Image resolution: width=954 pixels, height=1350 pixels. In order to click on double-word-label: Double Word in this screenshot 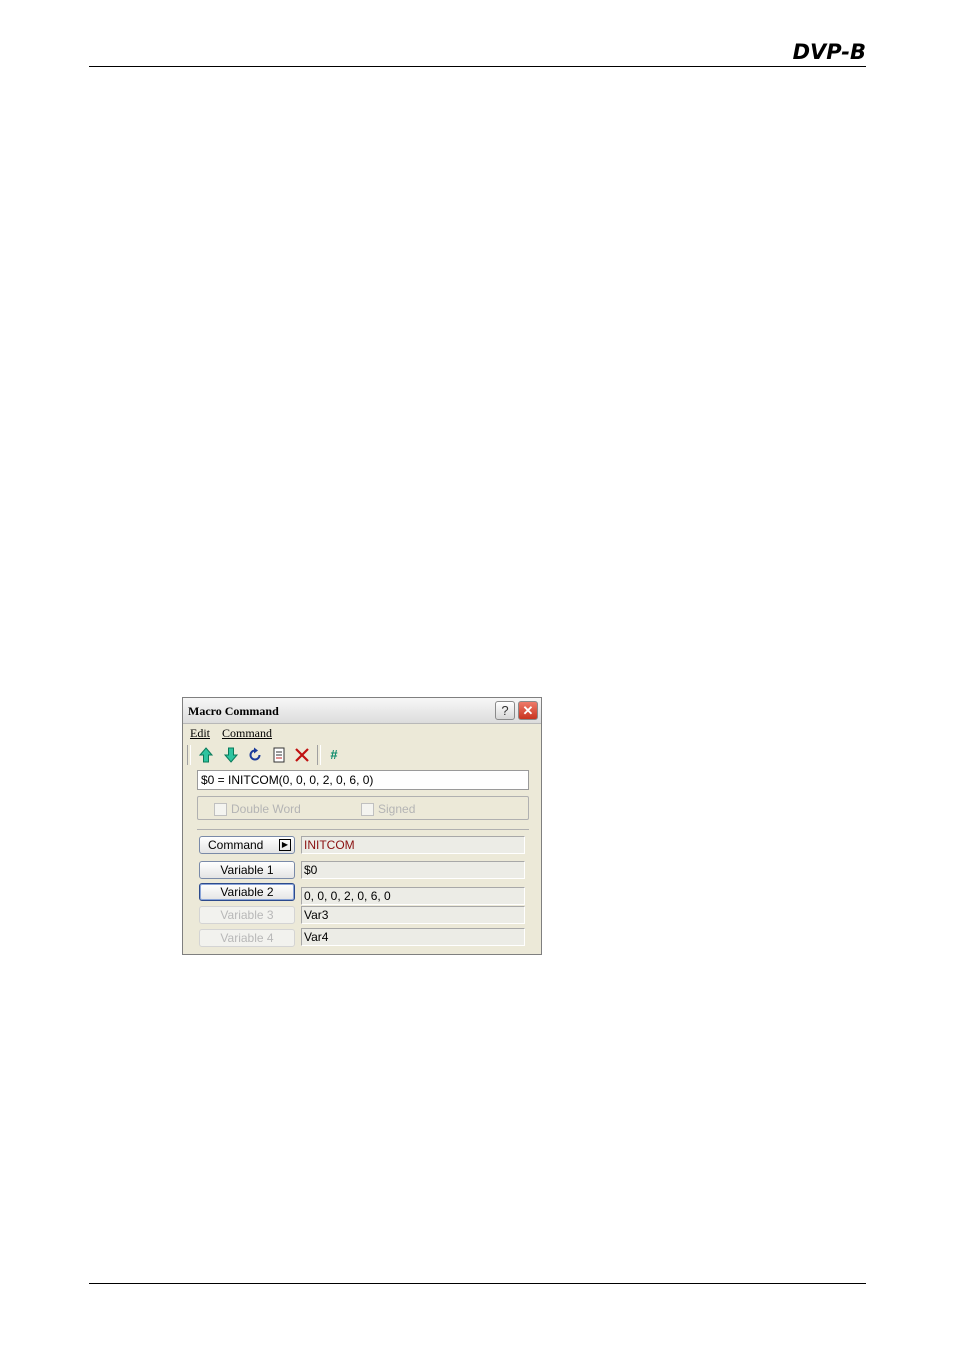, I will do `click(266, 809)`.